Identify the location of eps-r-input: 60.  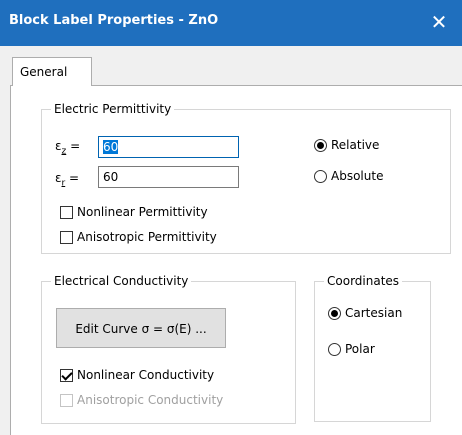
(168, 177).